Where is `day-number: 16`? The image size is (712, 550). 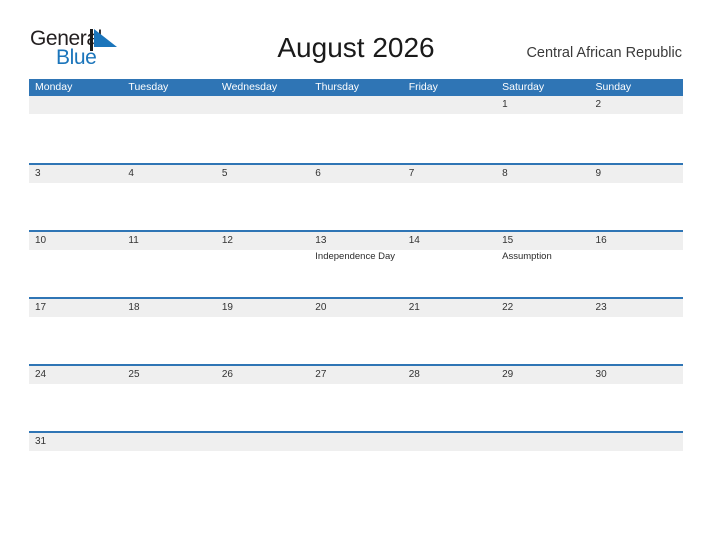
day-number: 16 is located at coordinates (636, 241).